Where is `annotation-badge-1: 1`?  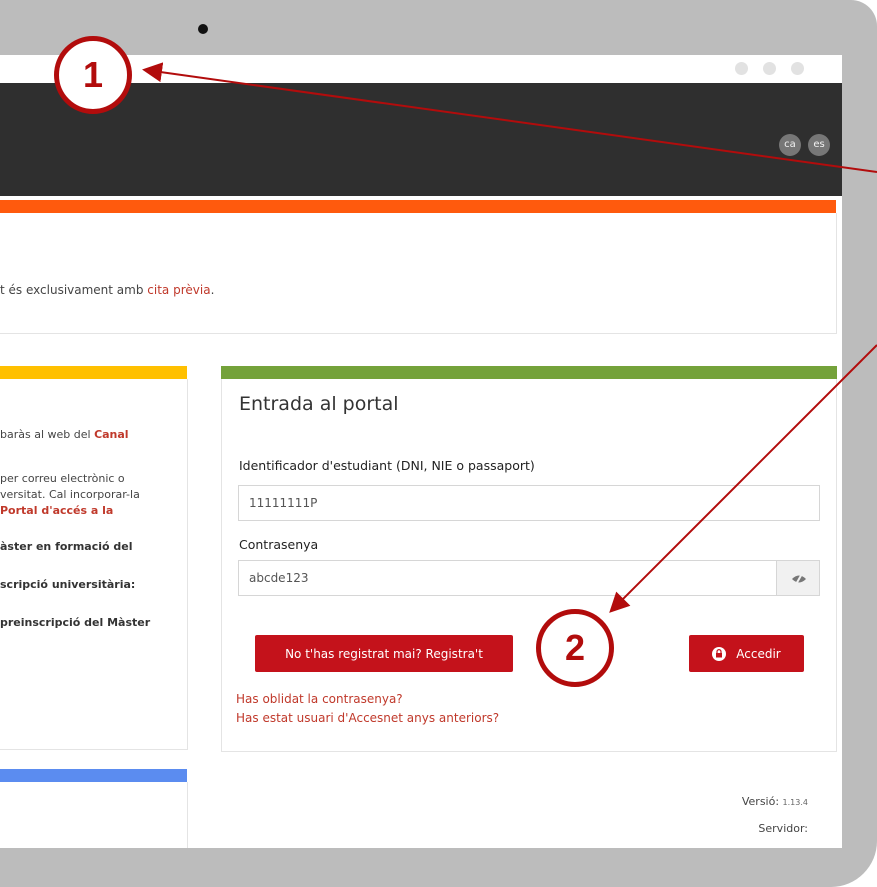 annotation-badge-1: 1 is located at coordinates (93, 75).